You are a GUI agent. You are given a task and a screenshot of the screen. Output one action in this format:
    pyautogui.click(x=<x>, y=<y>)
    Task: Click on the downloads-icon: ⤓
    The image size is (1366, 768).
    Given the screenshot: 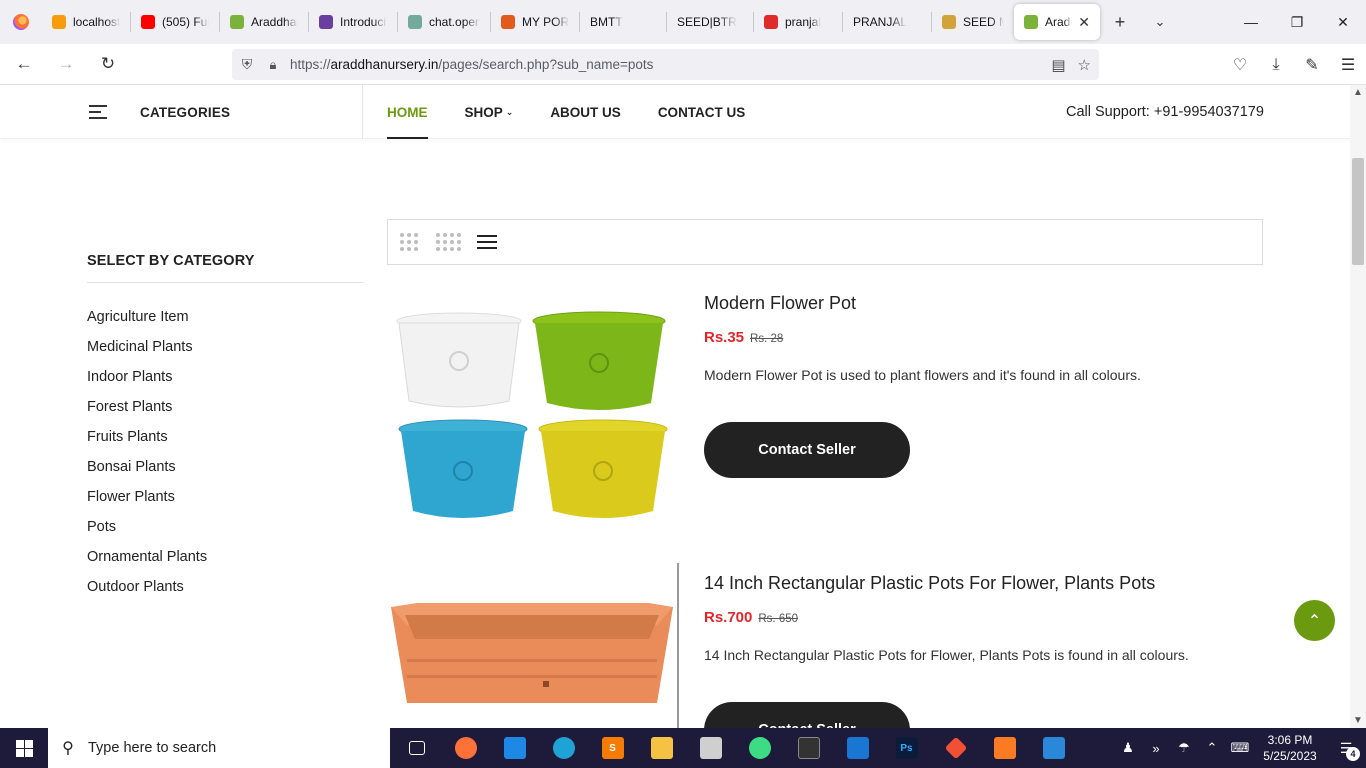 What is the action you would take?
    pyautogui.click(x=1276, y=65)
    